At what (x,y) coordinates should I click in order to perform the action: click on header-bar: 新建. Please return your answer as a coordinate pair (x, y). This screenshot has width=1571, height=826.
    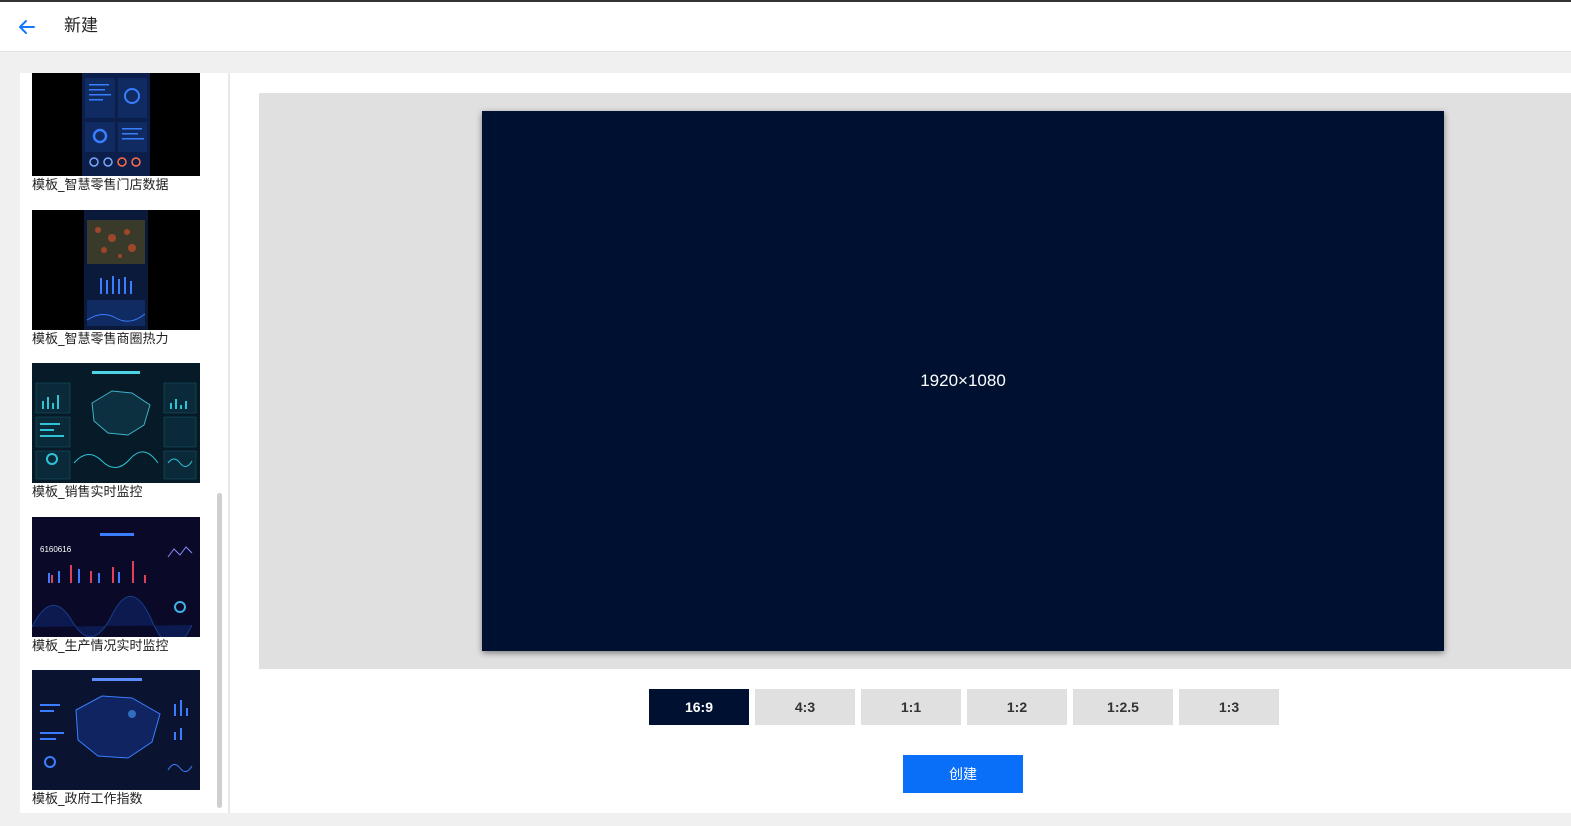
    Looking at the image, I should click on (785, 27).